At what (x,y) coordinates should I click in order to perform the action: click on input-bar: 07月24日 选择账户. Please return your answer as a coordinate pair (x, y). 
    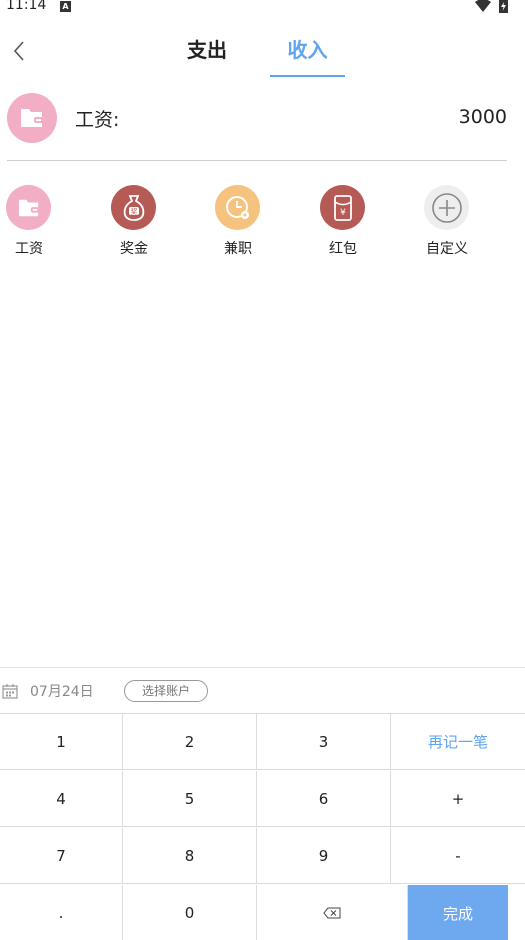
    Looking at the image, I should click on (262, 690).